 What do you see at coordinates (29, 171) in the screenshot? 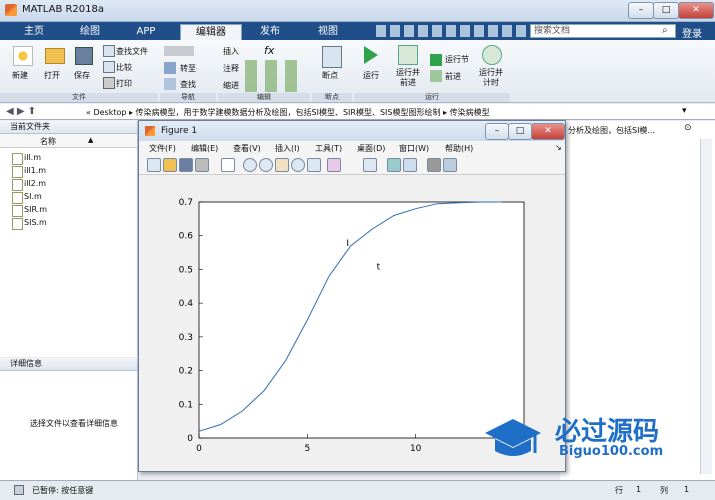
I see `file-item: ill1.m` at bounding box center [29, 171].